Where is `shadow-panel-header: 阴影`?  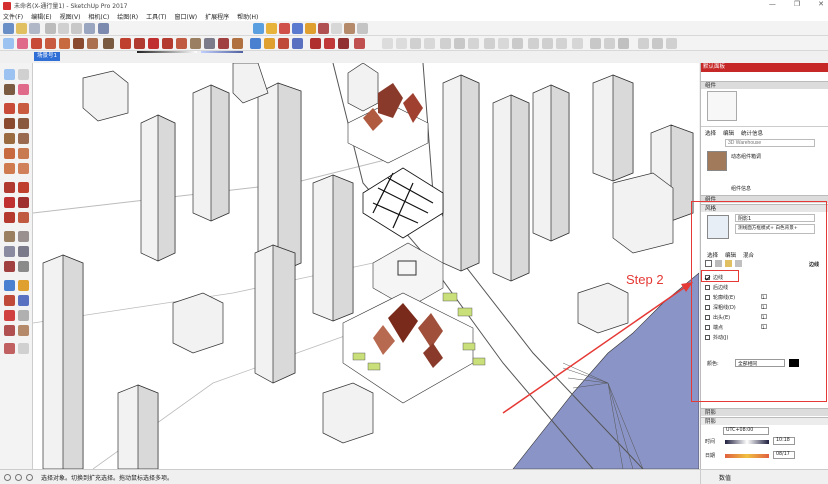
shadow-panel-header: 阴影 is located at coordinates (764, 412).